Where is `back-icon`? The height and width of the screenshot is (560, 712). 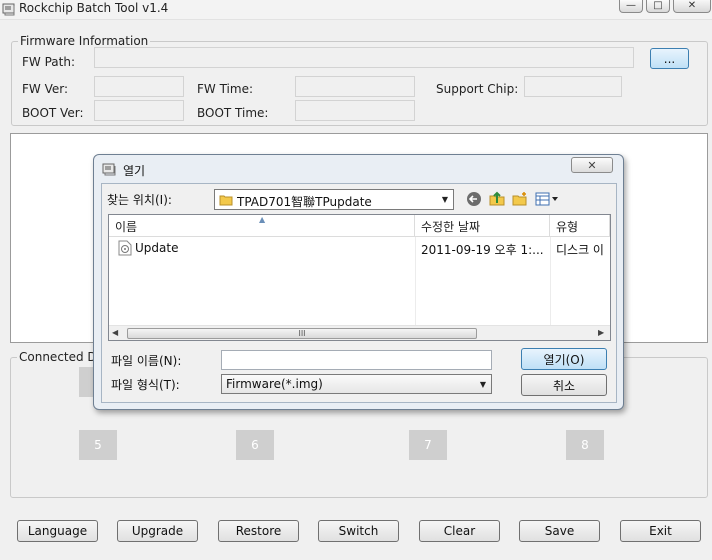
back-icon is located at coordinates (474, 199).